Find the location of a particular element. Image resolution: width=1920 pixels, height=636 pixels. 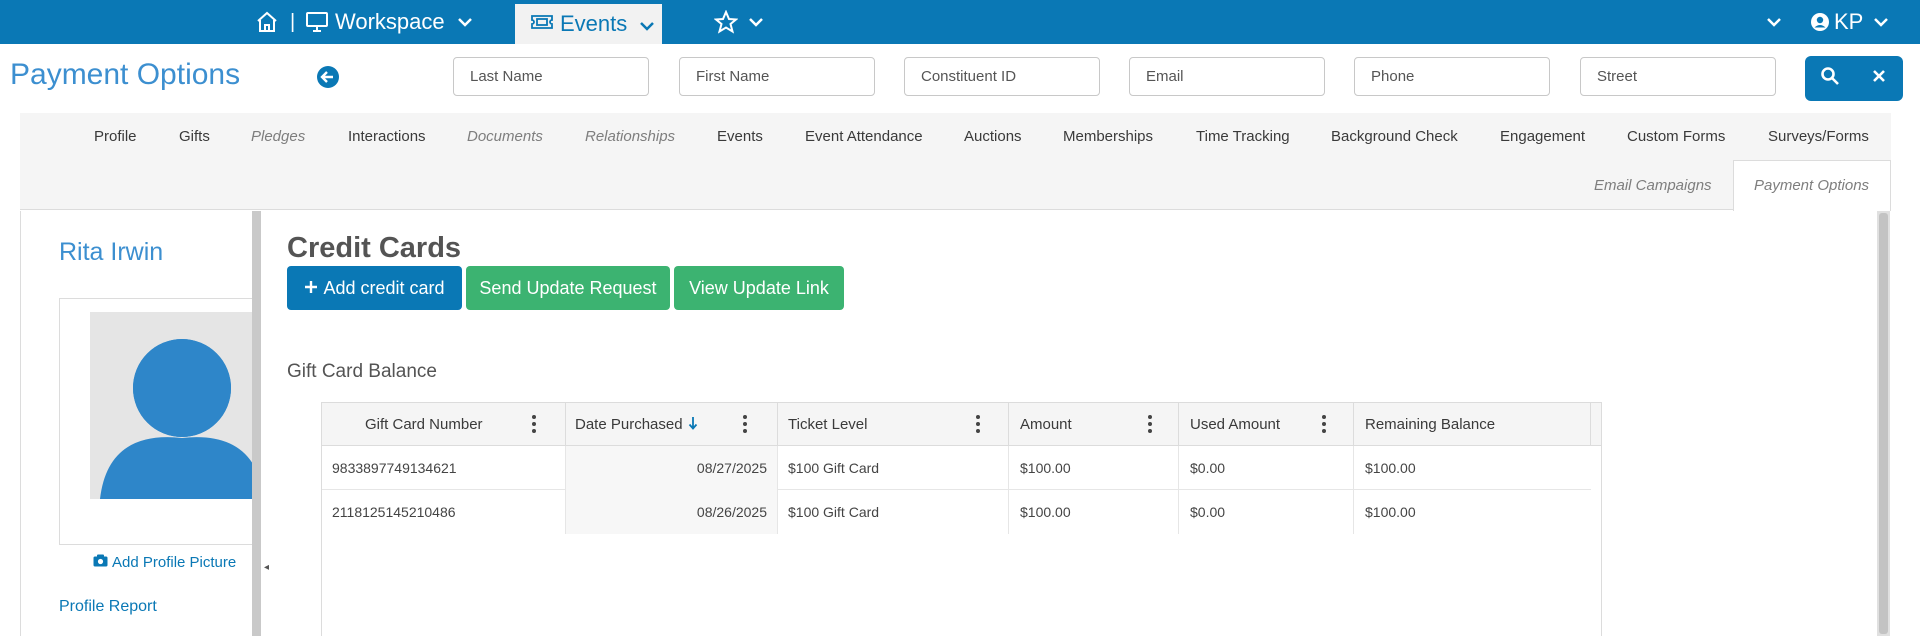

monitor-icon is located at coordinates (317, 22).